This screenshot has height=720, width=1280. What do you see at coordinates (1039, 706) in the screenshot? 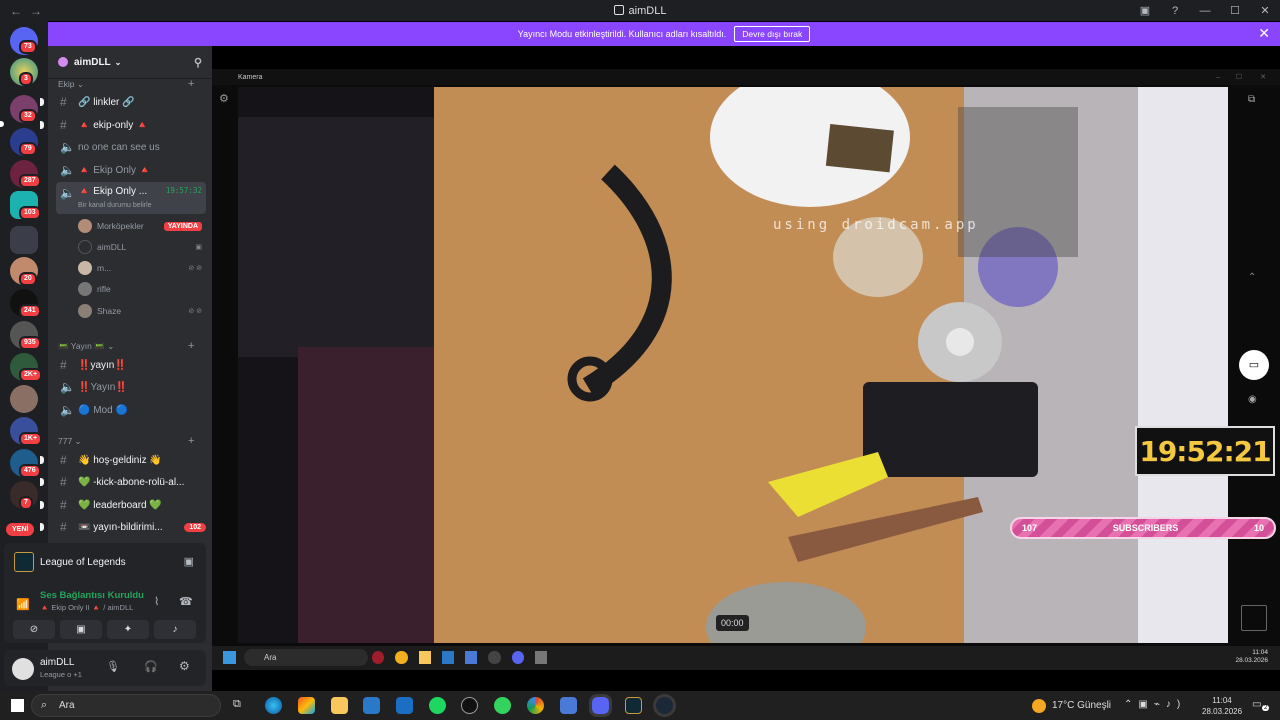
I see `weather-sun-icon` at bounding box center [1039, 706].